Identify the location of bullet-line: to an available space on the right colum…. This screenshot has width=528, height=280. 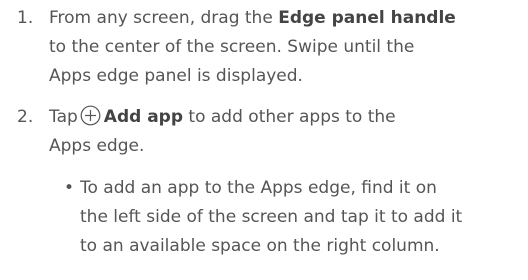
(260, 246).